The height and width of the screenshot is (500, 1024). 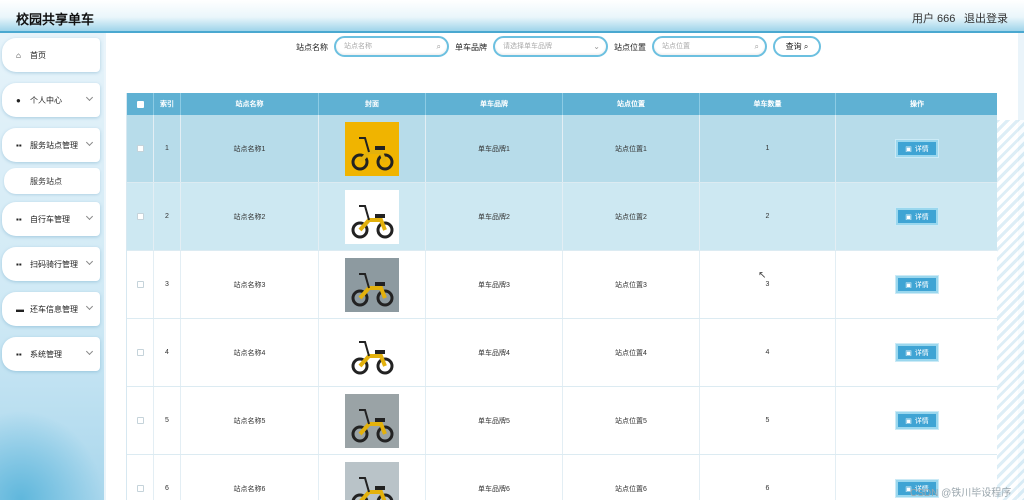 What do you see at coordinates (20, 309) in the screenshot?
I see `briefcase-icon: ▬` at bounding box center [20, 309].